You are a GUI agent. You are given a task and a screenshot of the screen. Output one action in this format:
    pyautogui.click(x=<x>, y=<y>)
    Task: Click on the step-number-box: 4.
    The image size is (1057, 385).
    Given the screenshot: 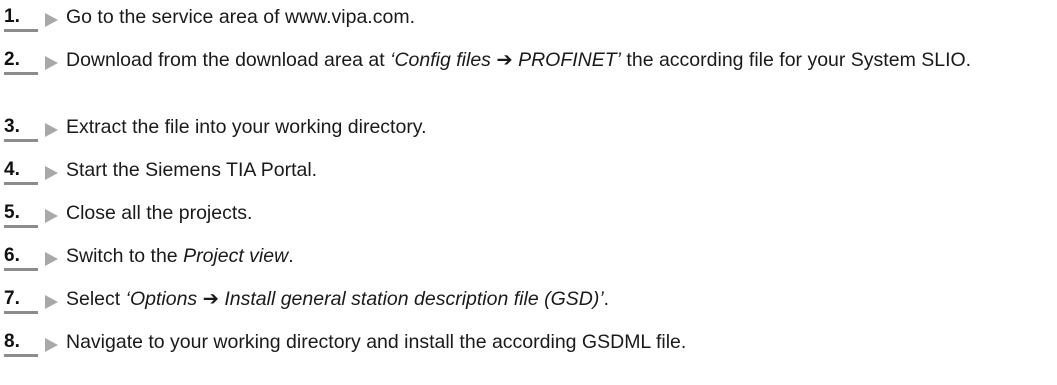 What is the action you would take?
    pyautogui.click(x=21, y=171)
    